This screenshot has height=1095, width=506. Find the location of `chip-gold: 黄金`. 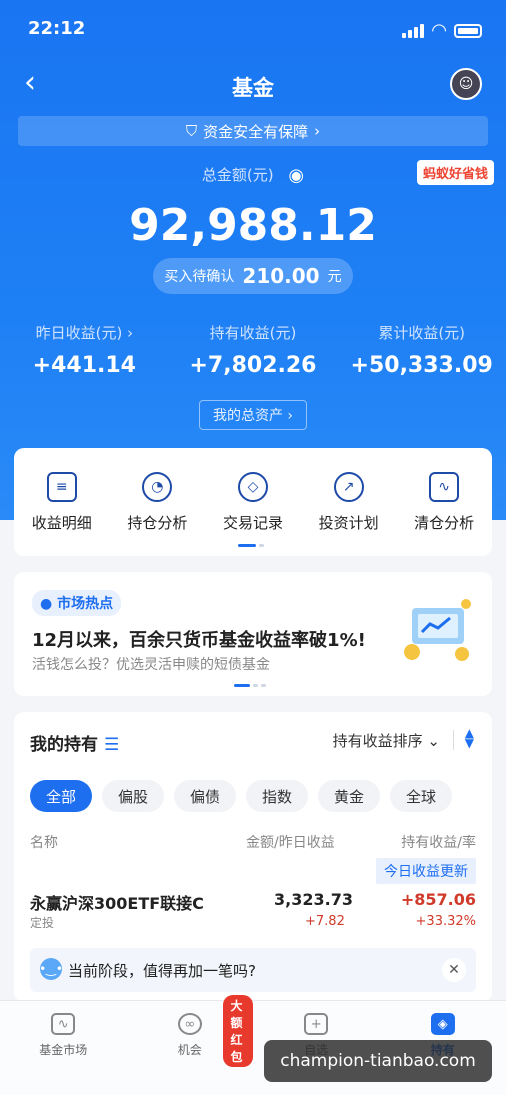

chip-gold: 黄金 is located at coordinates (349, 796).